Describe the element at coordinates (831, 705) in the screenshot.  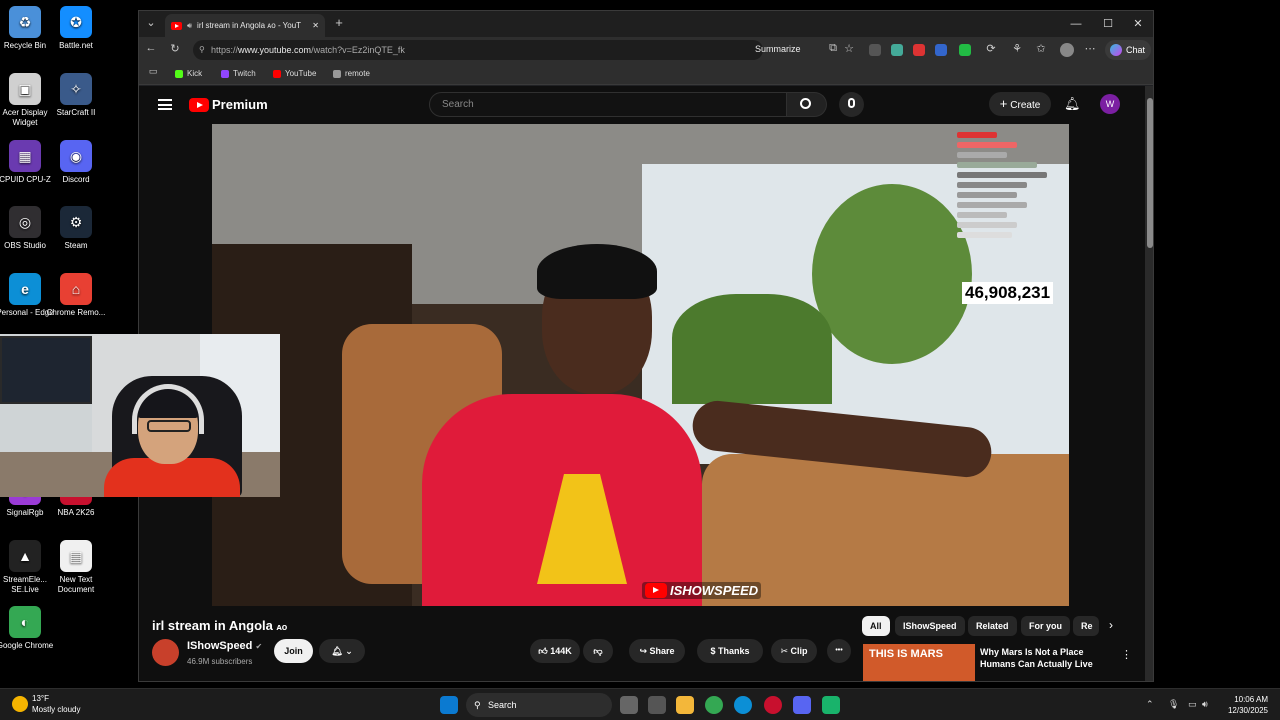
I see `app-icon` at that location.